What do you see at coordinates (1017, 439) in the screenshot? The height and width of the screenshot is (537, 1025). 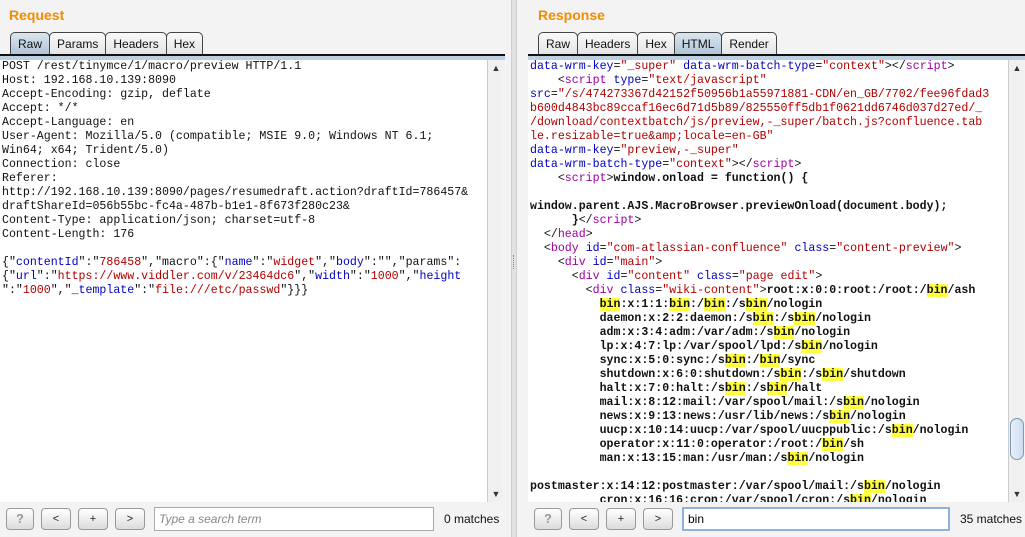 I see `scrollbar-thumb` at bounding box center [1017, 439].